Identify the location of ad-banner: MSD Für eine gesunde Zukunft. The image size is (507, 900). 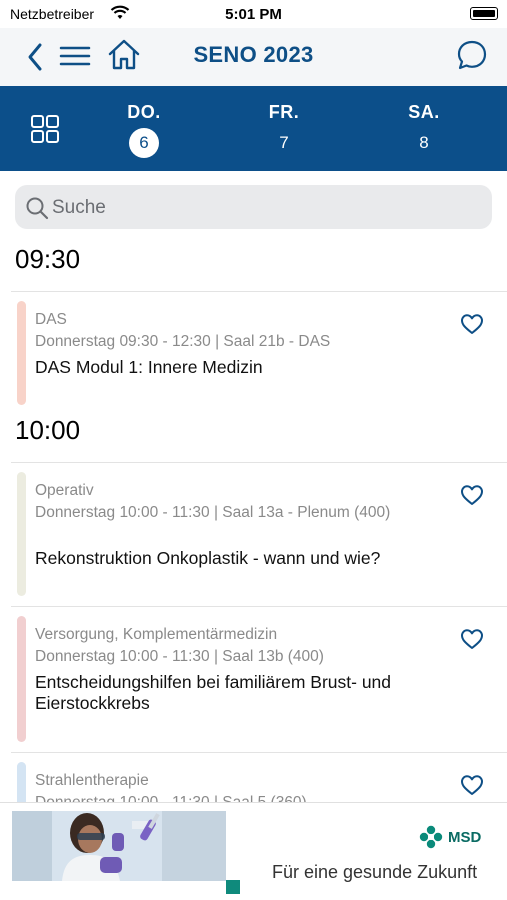
(253, 851).